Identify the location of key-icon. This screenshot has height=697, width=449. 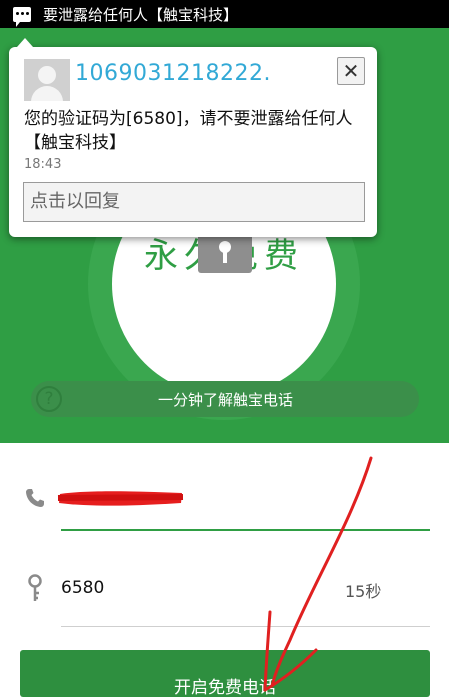
(35, 587).